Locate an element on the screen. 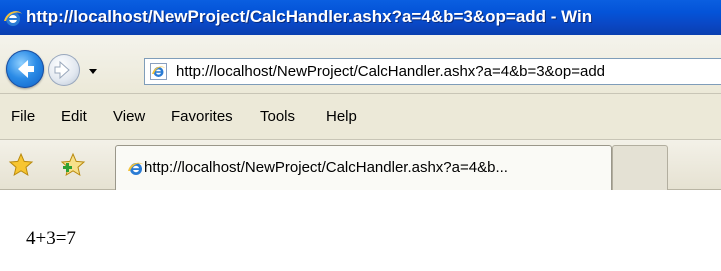  forward-arrow-icon is located at coordinates (62, 70).